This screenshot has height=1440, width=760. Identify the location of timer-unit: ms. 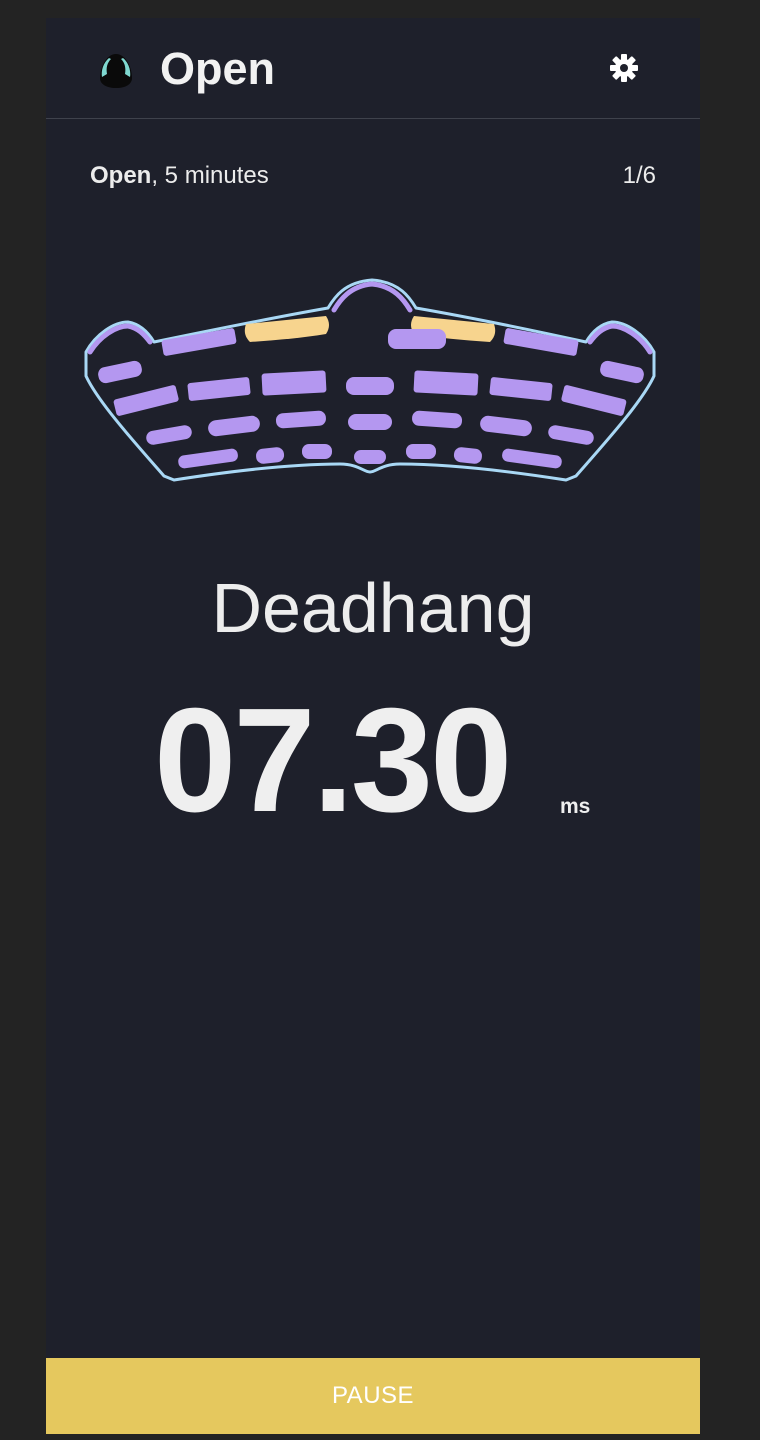
(575, 806).